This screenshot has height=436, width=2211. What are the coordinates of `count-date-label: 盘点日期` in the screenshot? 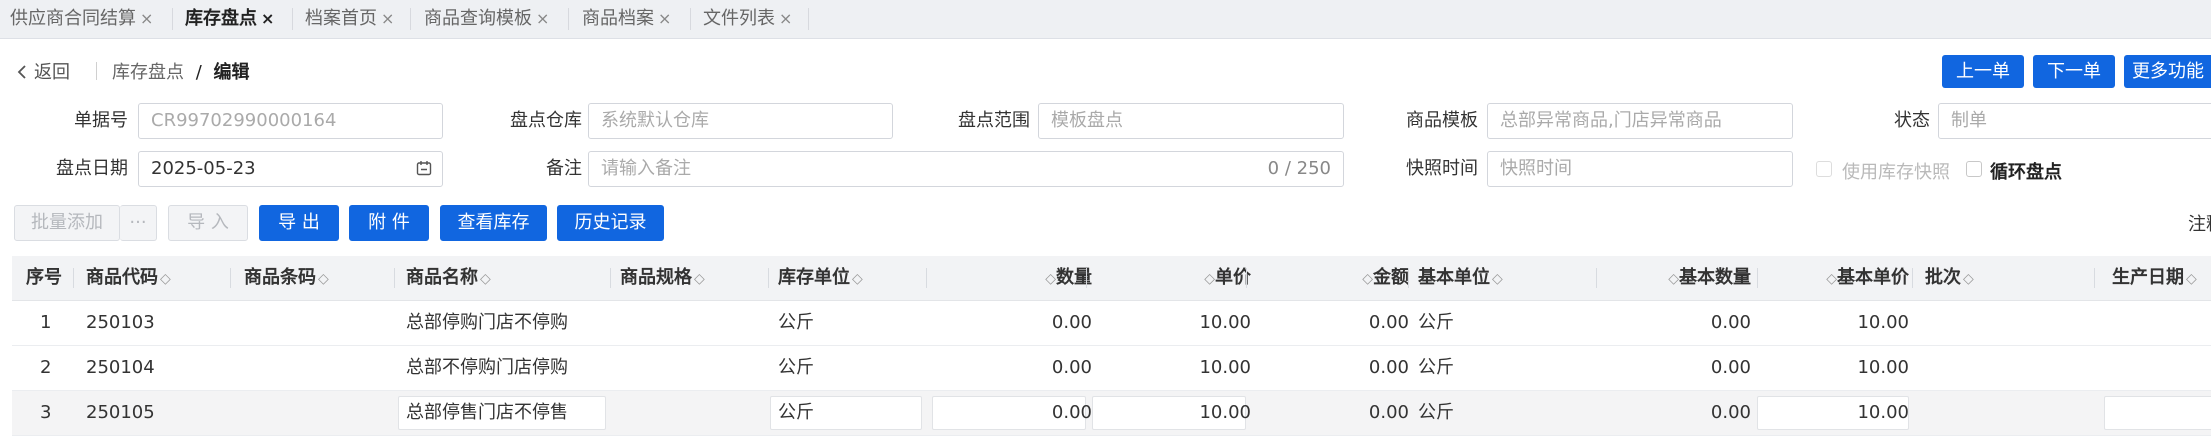 It's located at (92, 168).